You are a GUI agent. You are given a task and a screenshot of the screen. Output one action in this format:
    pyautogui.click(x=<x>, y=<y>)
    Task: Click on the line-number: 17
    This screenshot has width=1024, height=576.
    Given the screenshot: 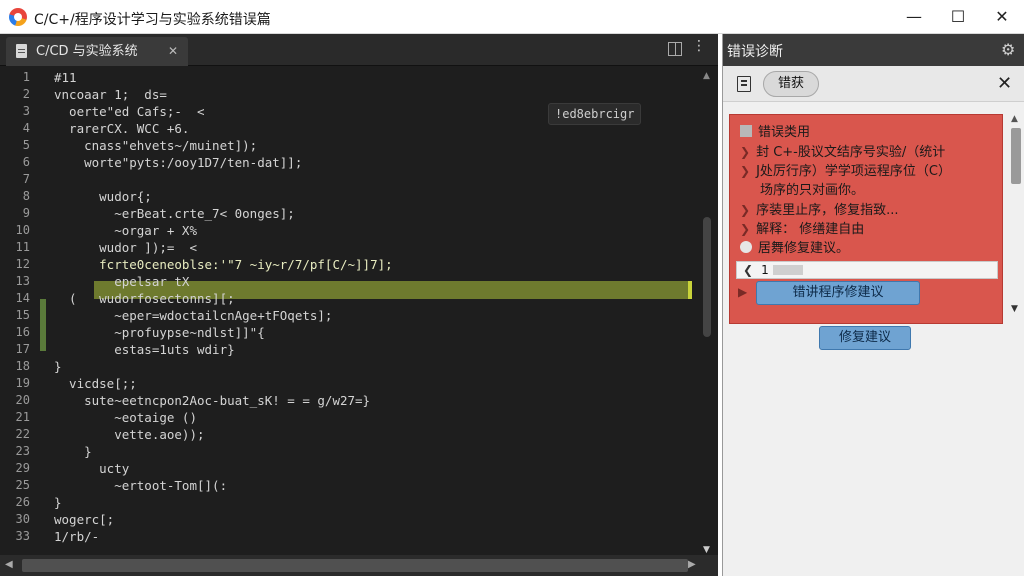 What is the action you would take?
    pyautogui.click(x=22, y=349)
    